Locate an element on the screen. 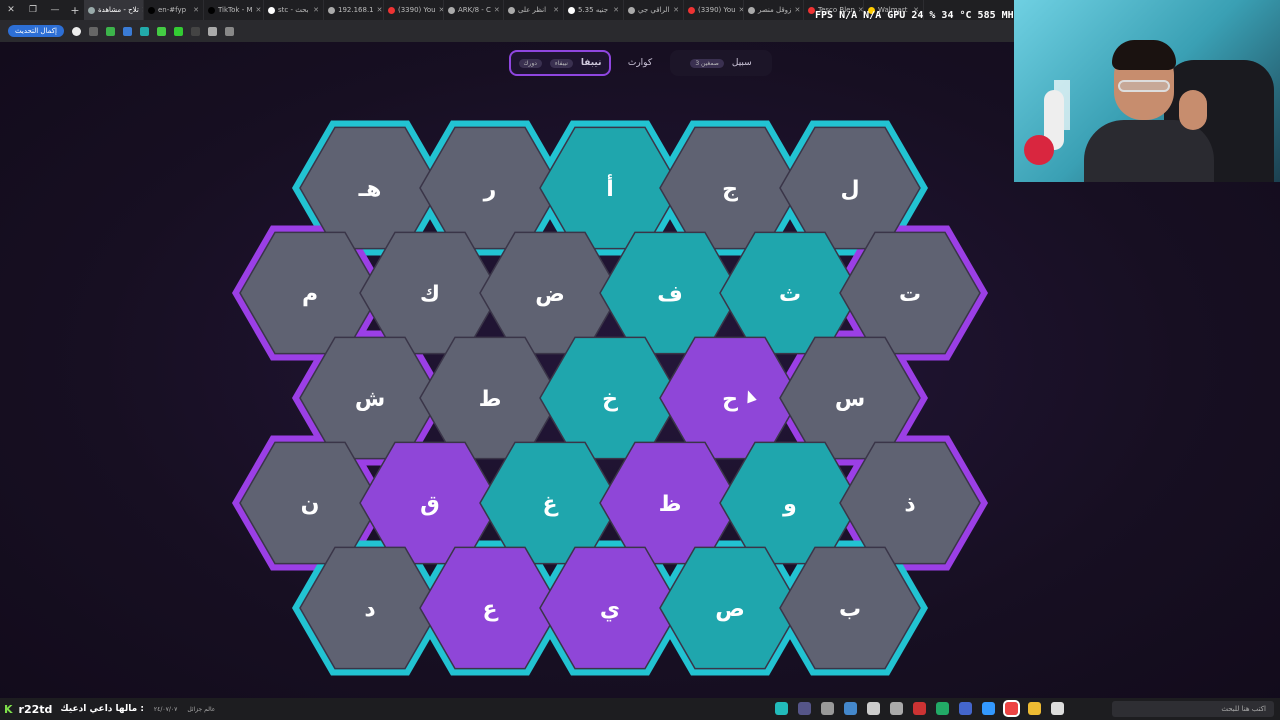 Image resolution: width=1280 pixels, height=720 pixels. taskbar-apps is located at coordinates (919, 708).